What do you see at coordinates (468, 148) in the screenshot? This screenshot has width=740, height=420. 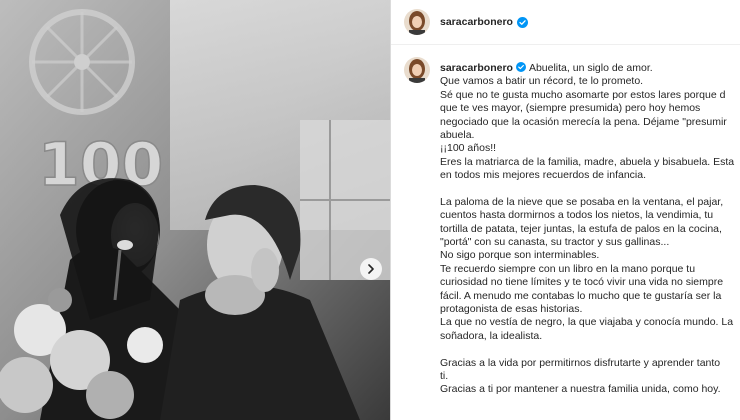 I see `caption-line: ¡¡100 años!!` at bounding box center [468, 148].